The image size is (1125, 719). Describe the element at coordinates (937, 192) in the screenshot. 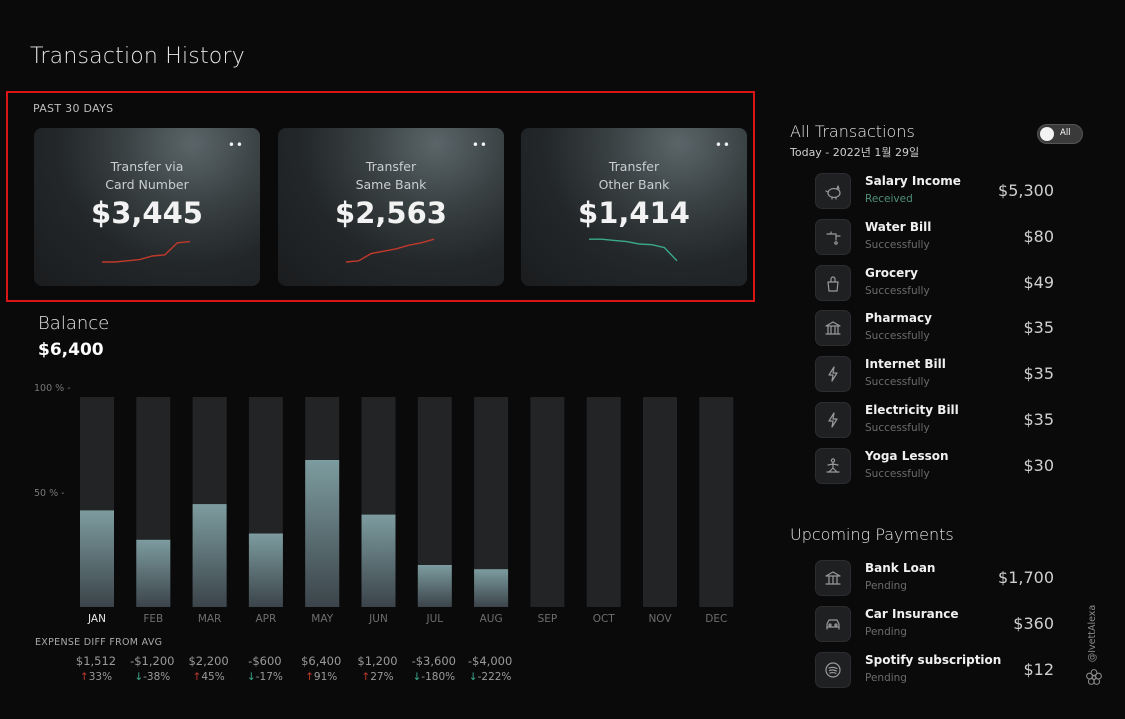

I see `transaction-item: Salary Income Received $5,300` at that location.